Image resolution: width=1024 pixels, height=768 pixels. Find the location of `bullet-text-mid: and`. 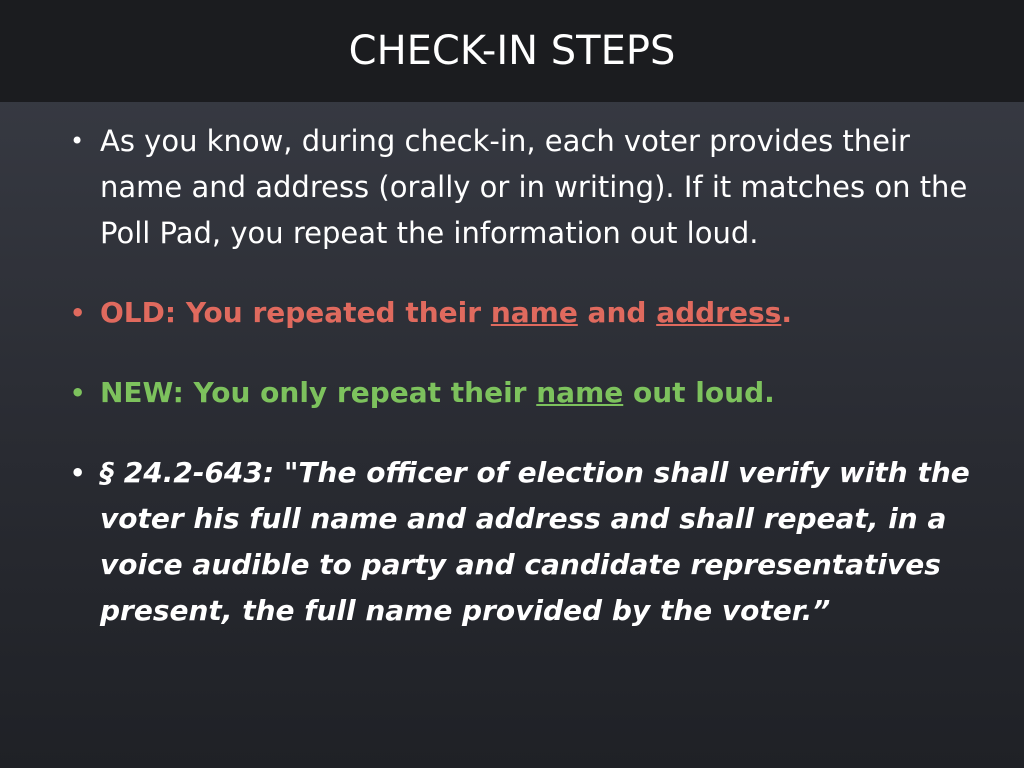

bullet-text-mid: and is located at coordinates (617, 312).